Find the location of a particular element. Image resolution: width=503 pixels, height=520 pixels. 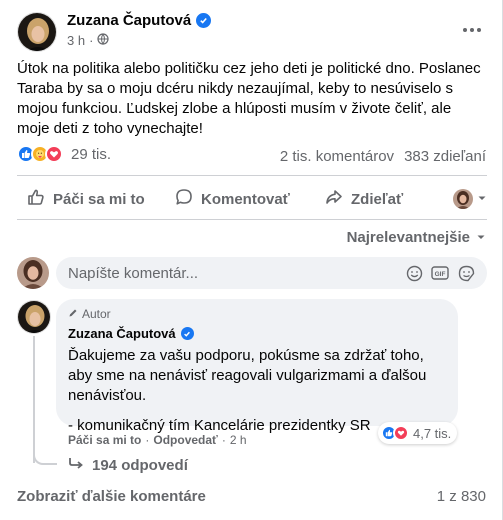

author-avatar is located at coordinates (37, 32).